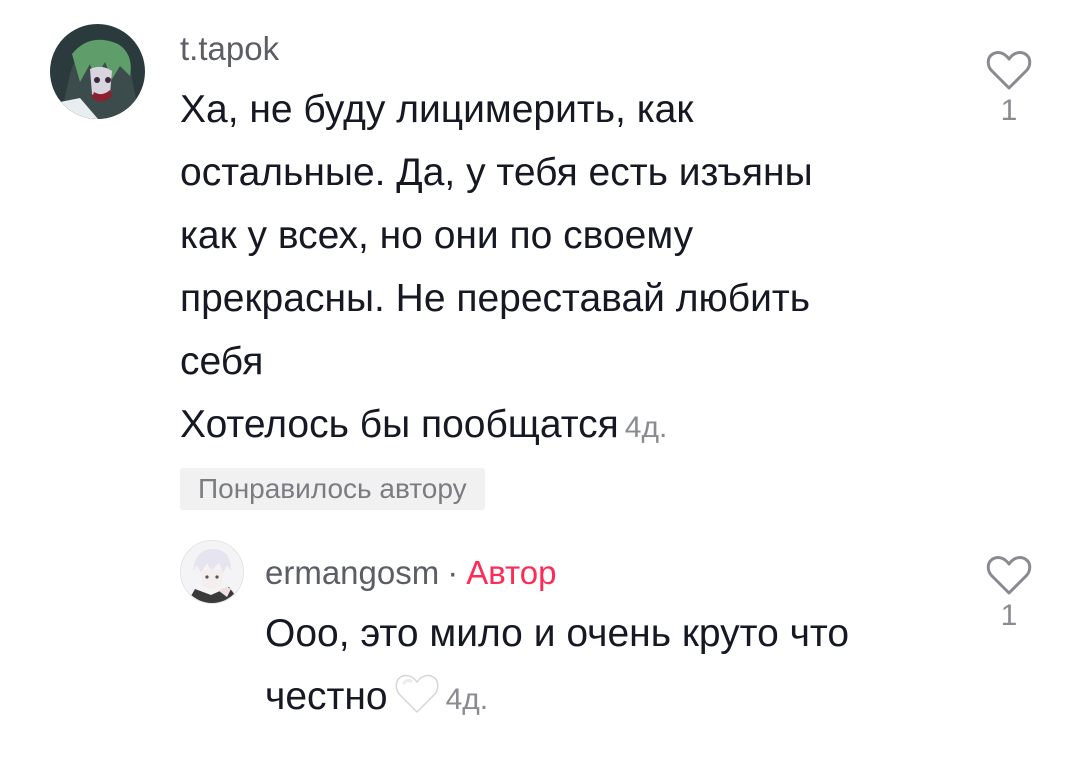 The image size is (1080, 762). I want to click on comment-text-line: Хотелось бы пообщатся, so click(399, 424).